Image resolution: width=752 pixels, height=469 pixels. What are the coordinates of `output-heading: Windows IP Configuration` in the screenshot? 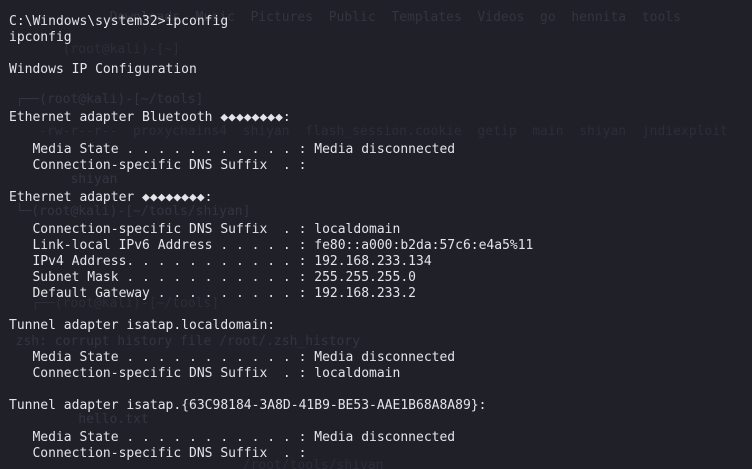 It's located at (103, 69).